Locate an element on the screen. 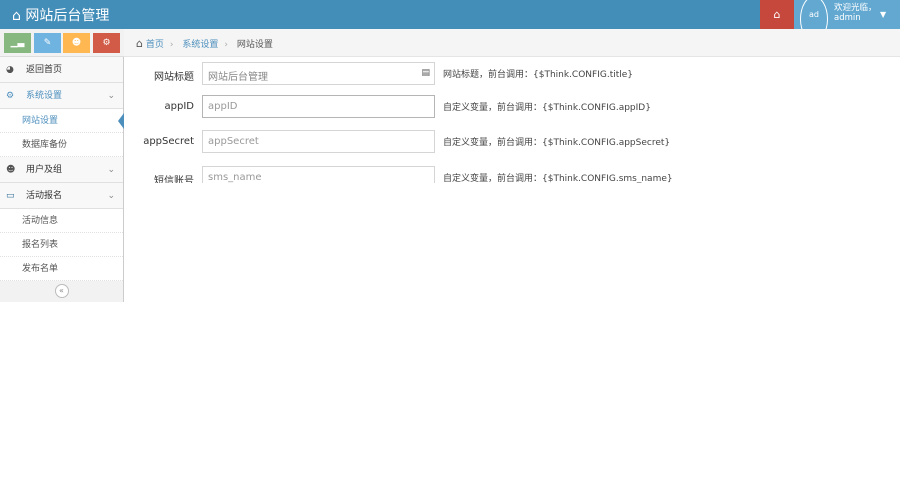 Image resolution: width=900 pixels, height=493 pixels. appid-input: appID is located at coordinates (318, 106).